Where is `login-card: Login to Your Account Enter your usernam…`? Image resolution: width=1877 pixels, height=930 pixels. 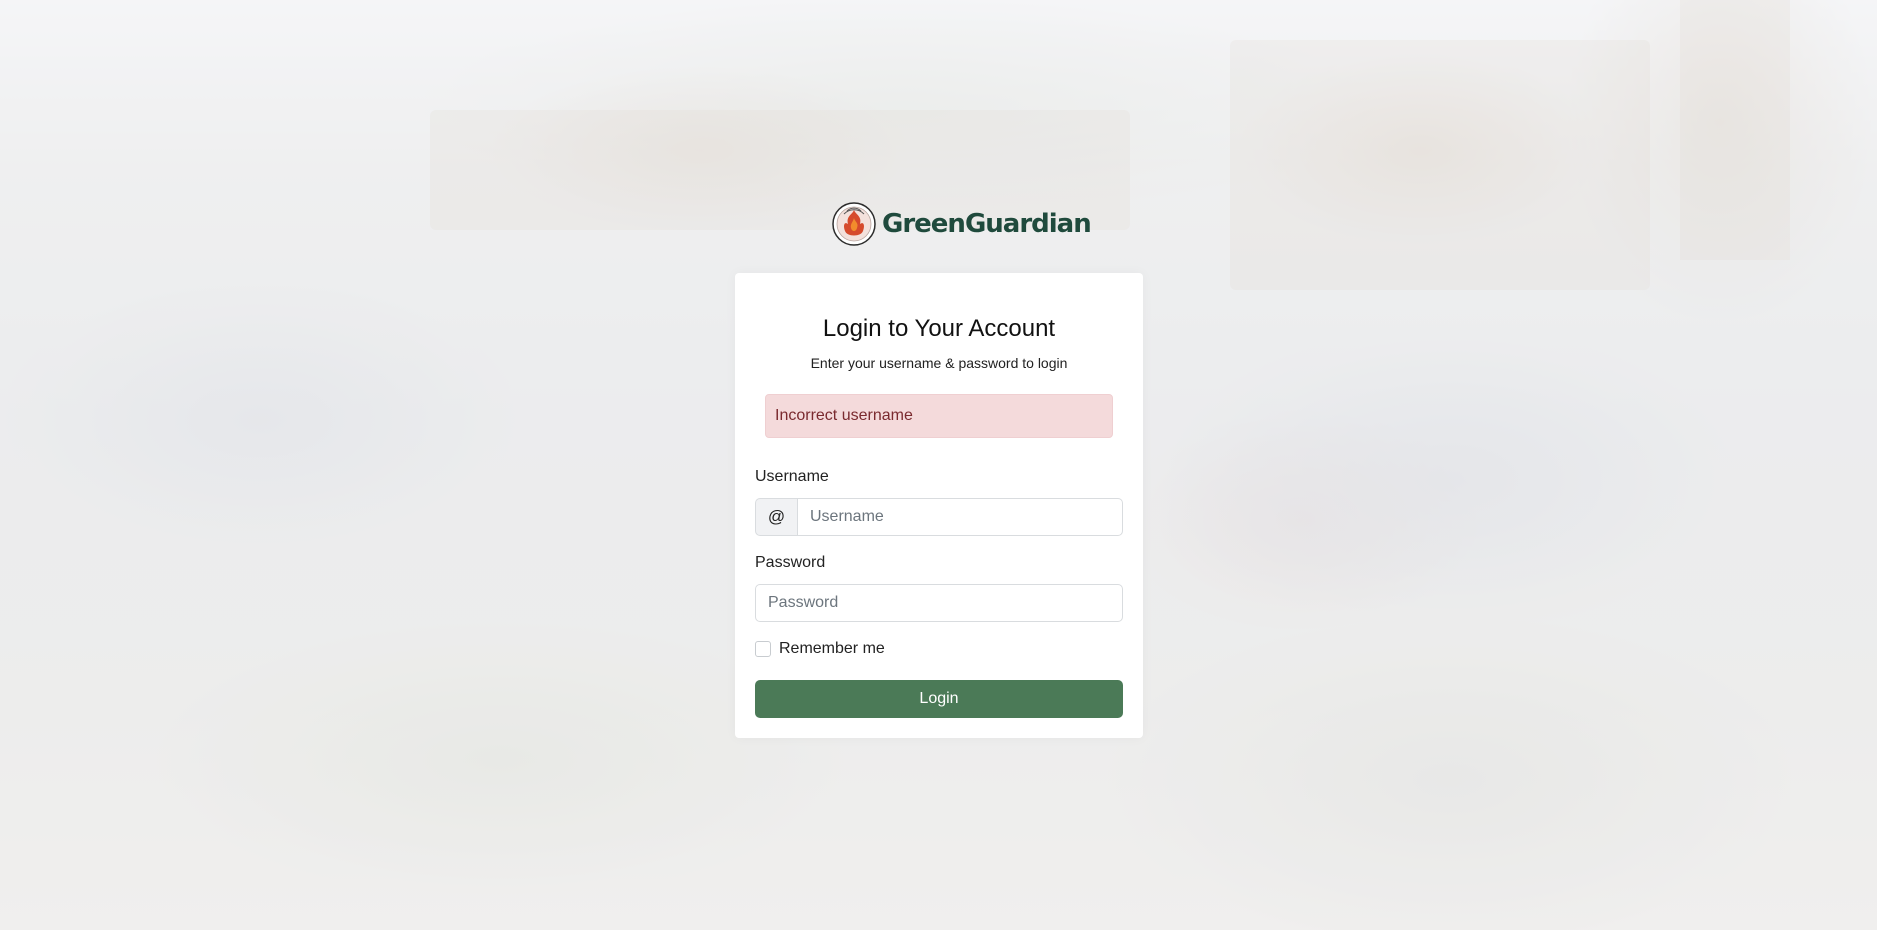
login-card: Login to Your Account Enter your usernam… is located at coordinates (939, 505).